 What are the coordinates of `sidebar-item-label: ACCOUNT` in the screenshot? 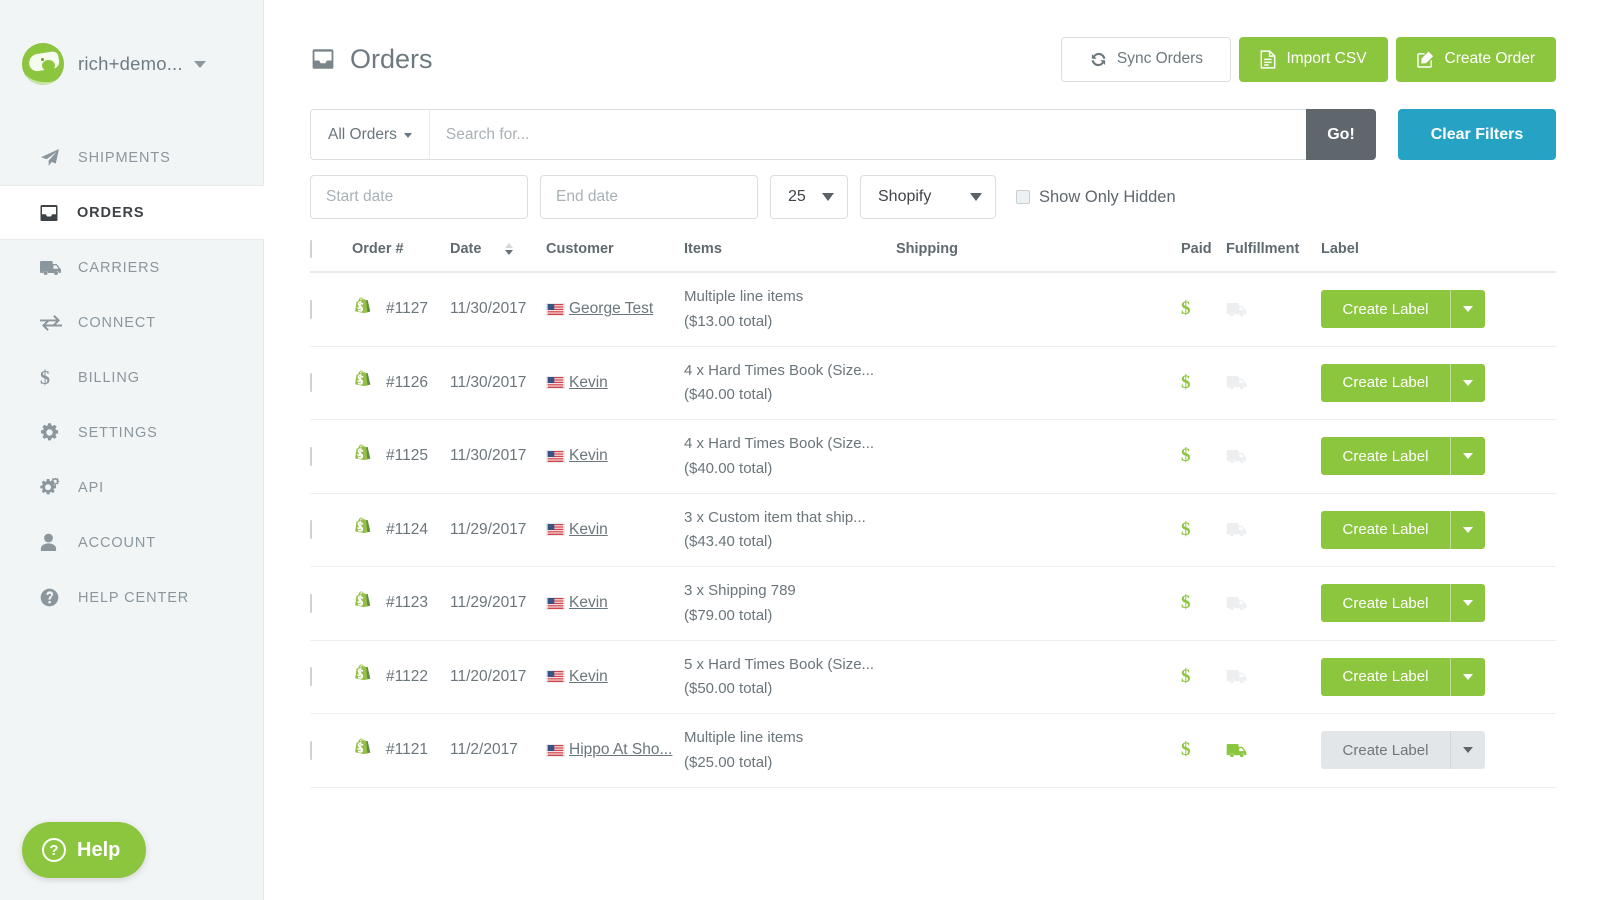 It's located at (117, 542).